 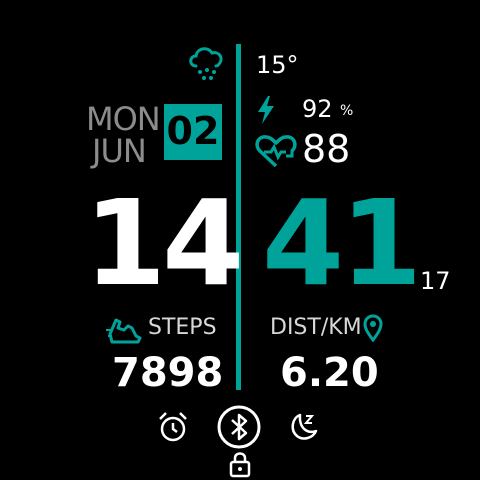 I want to click on bluetooth-icon, so click(x=239, y=427).